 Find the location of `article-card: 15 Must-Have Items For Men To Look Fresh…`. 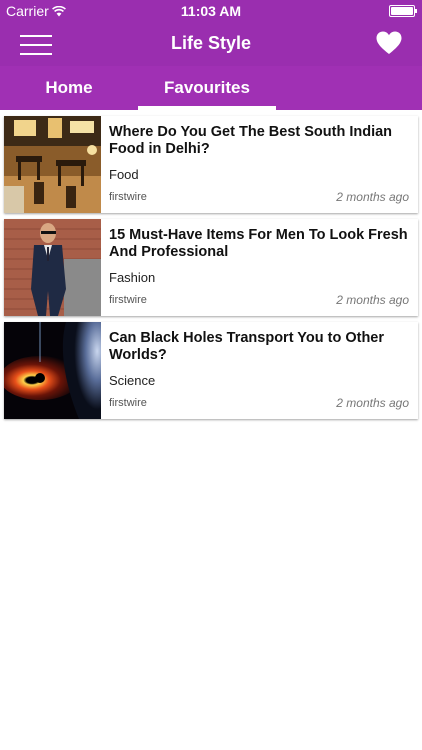

article-card: 15 Must-Have Items For Men To Look Fresh… is located at coordinates (211, 267).